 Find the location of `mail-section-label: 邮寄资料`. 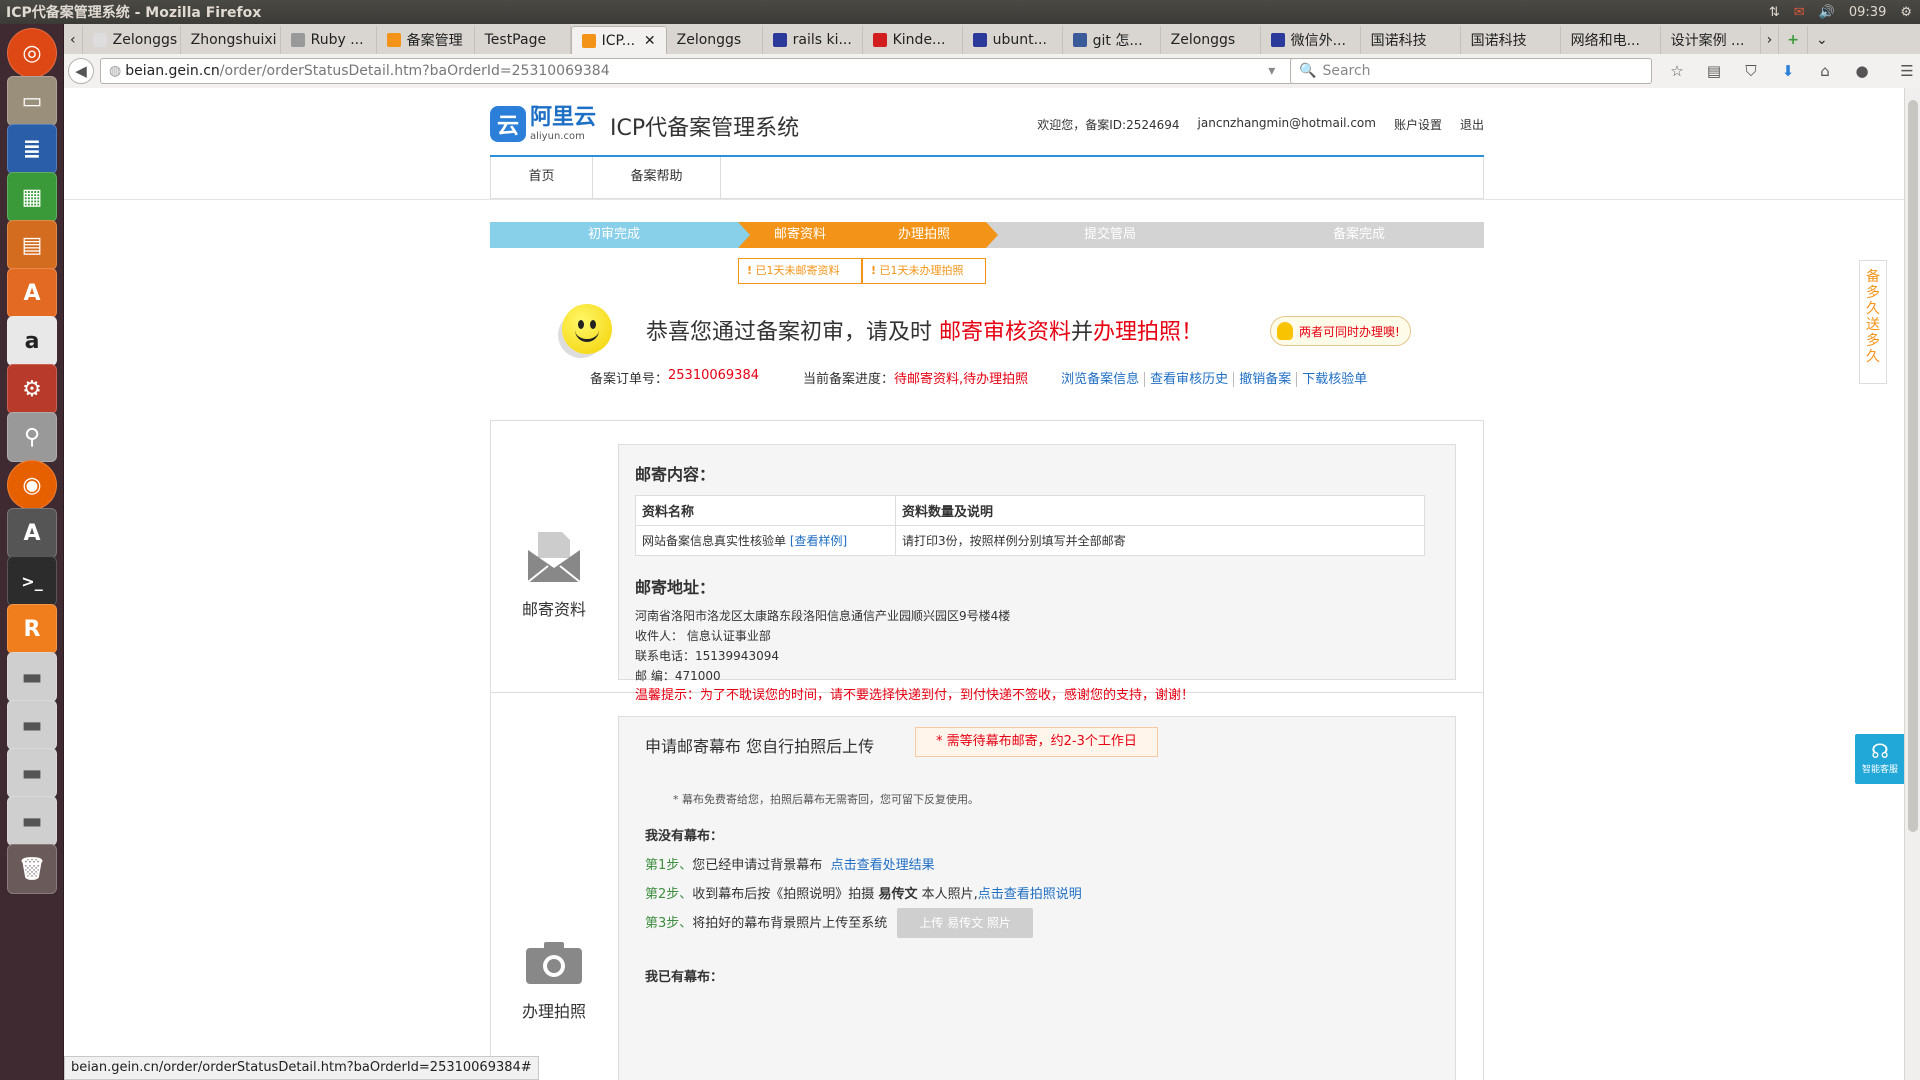

mail-section-label: 邮寄资料 is located at coordinates (554, 574).